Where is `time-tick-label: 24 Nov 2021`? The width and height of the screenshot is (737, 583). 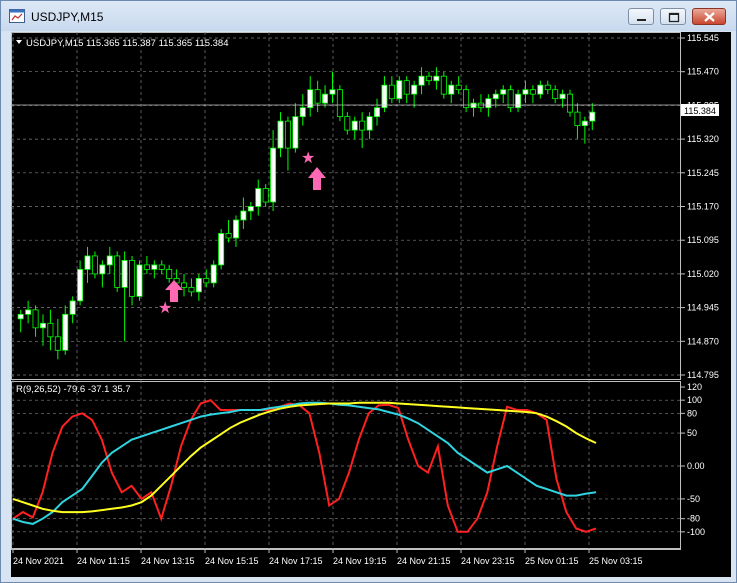 time-tick-label: 24 Nov 2021 is located at coordinates (38, 561).